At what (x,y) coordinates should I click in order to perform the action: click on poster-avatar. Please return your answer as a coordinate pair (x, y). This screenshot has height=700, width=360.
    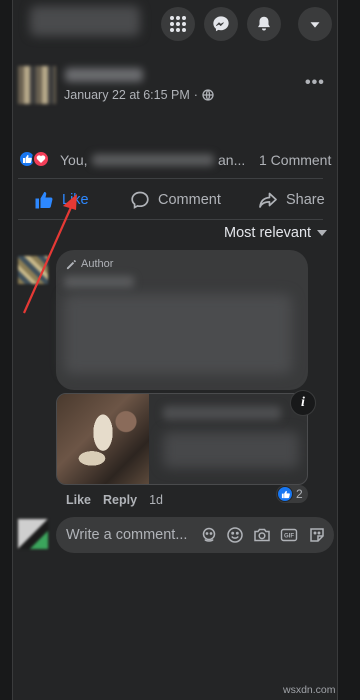
    Looking at the image, I should click on (37, 85).